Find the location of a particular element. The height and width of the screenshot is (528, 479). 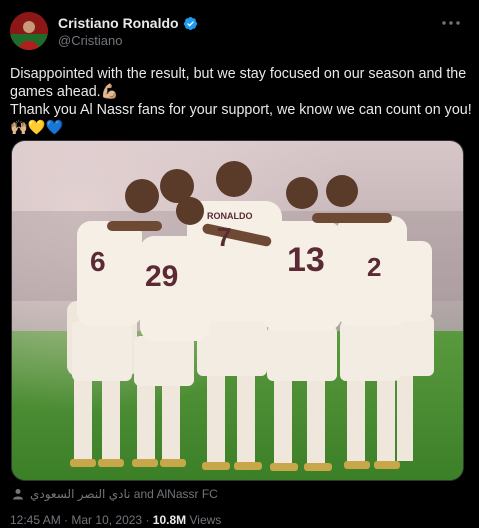

author-name: Cristiano Ronaldo is located at coordinates (118, 23).